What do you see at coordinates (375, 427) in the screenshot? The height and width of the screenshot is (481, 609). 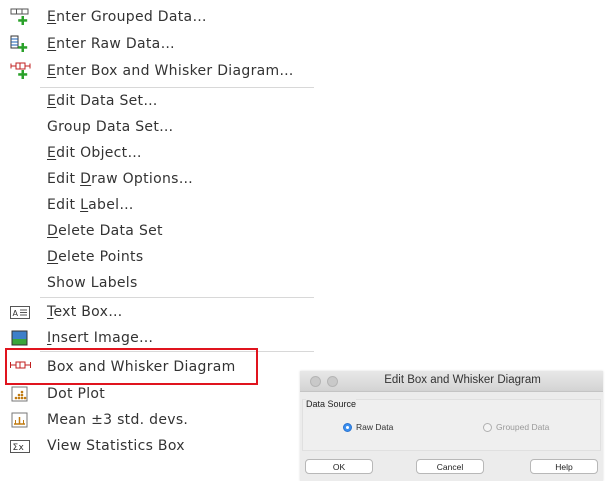 I see `radio-raw-data-label: Raw Data` at bounding box center [375, 427].